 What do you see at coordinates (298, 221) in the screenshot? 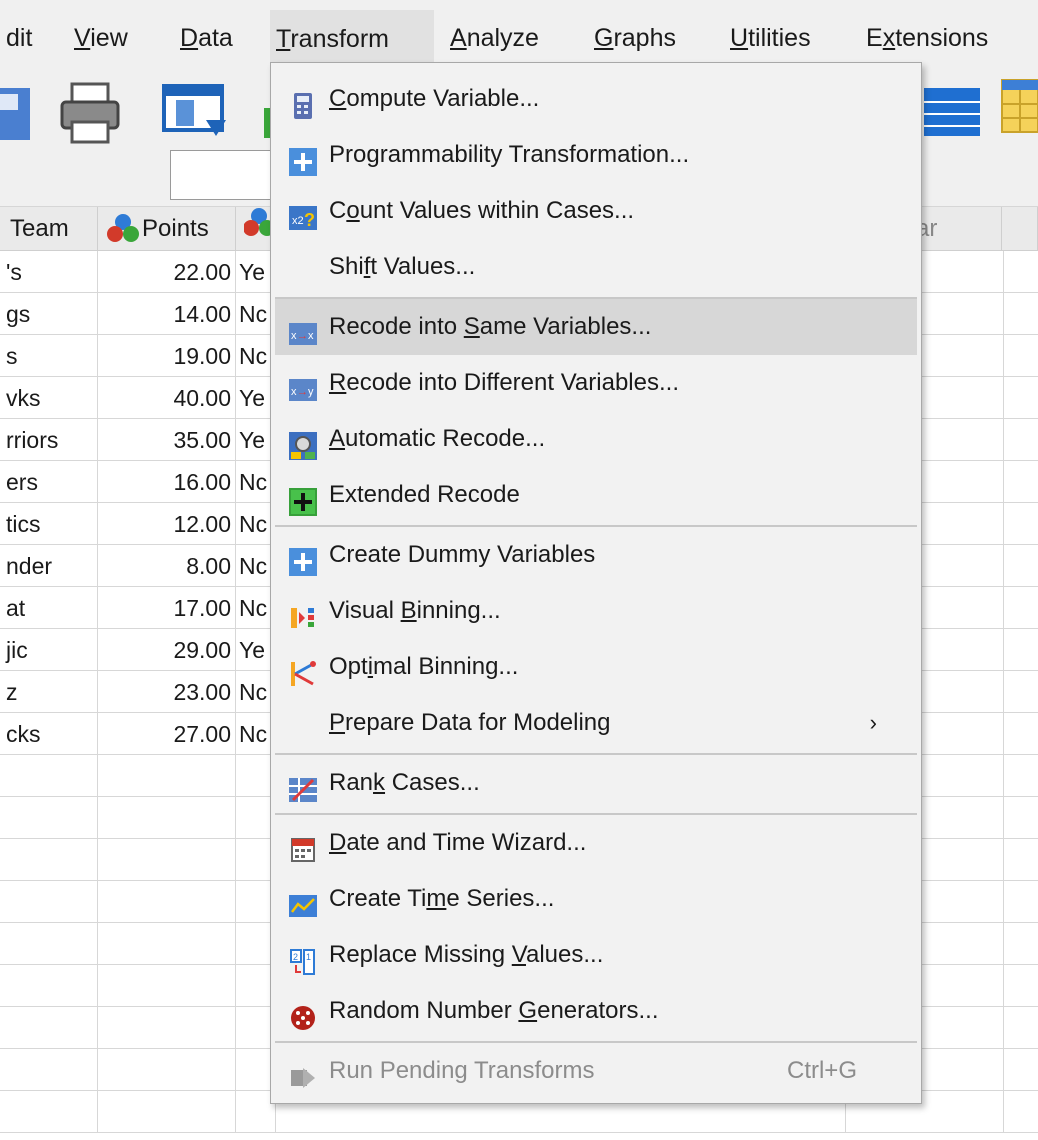
I see `svg-text: x2` at bounding box center [298, 221].